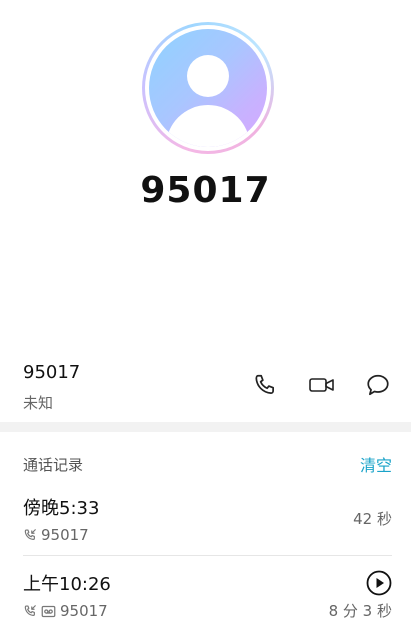 This screenshot has width=411, height=641. I want to click on section-divider, so click(205, 427).